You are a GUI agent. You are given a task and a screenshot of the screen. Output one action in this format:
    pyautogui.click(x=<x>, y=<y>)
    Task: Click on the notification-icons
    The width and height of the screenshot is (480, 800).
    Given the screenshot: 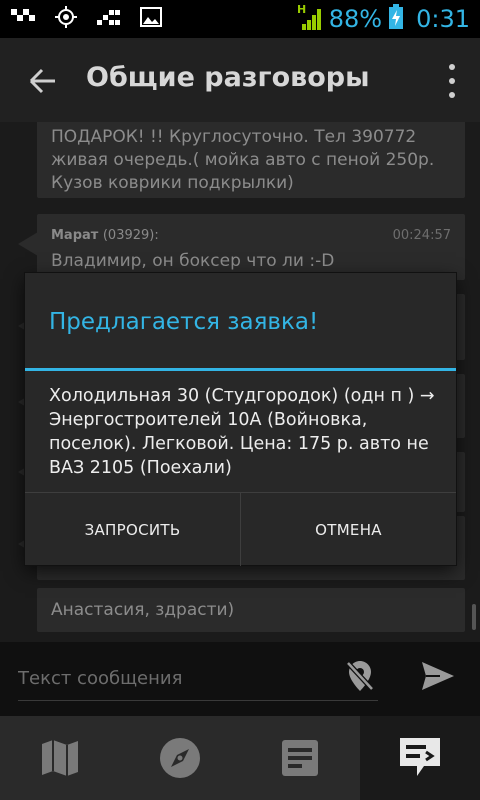 What is the action you would take?
    pyautogui.click(x=86, y=19)
    